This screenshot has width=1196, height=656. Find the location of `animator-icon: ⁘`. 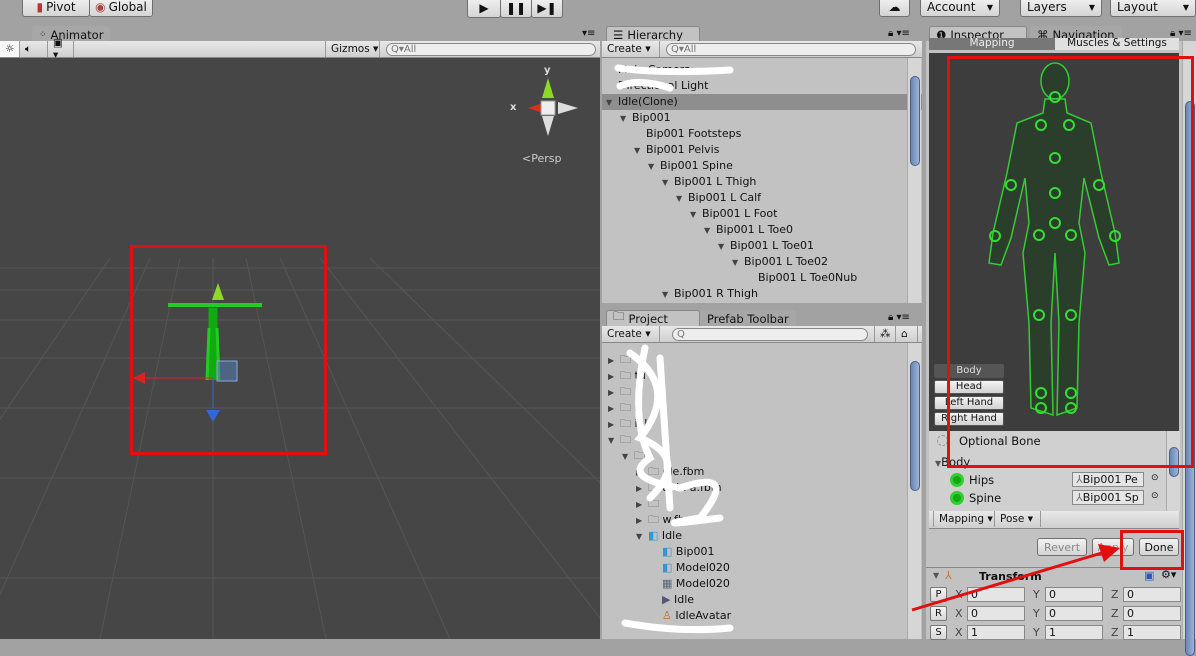

animator-icon: ⁘ is located at coordinates (43, 34).